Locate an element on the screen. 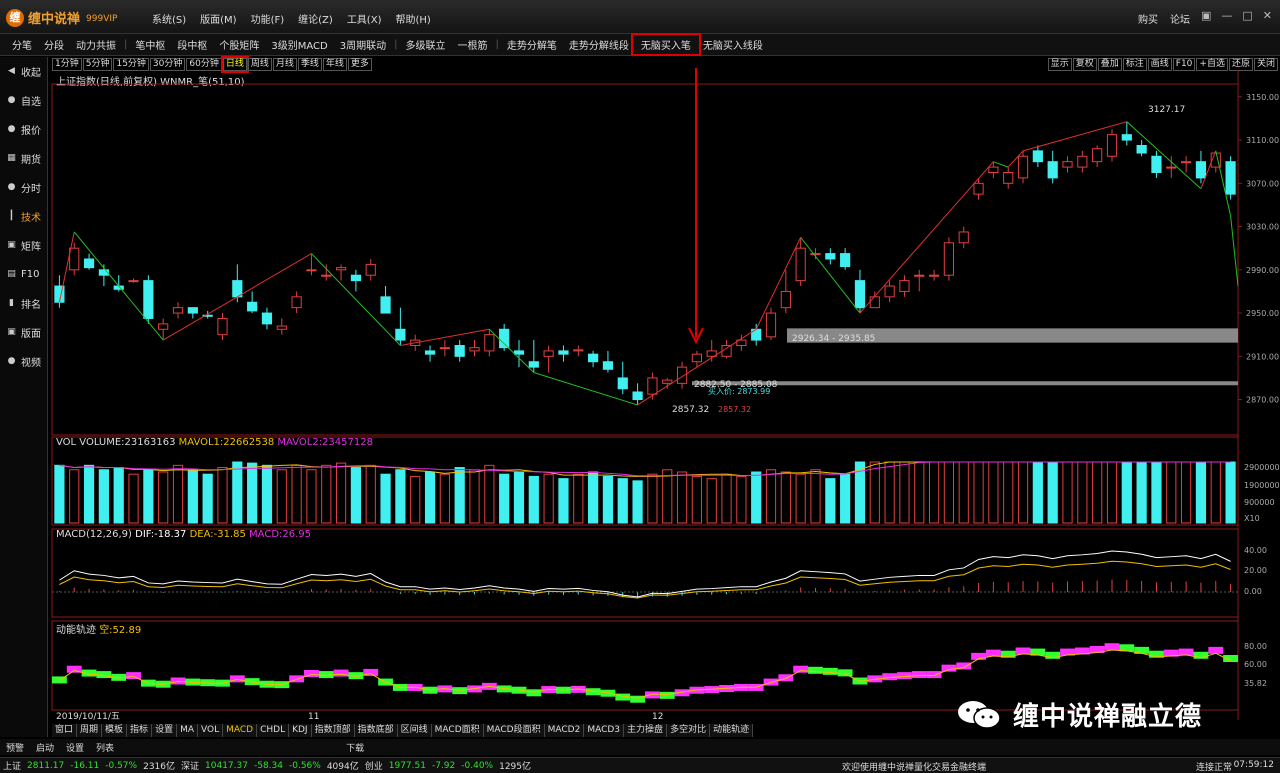 The image size is (1280, 773). indicator-tab: MACD is located at coordinates (240, 730).